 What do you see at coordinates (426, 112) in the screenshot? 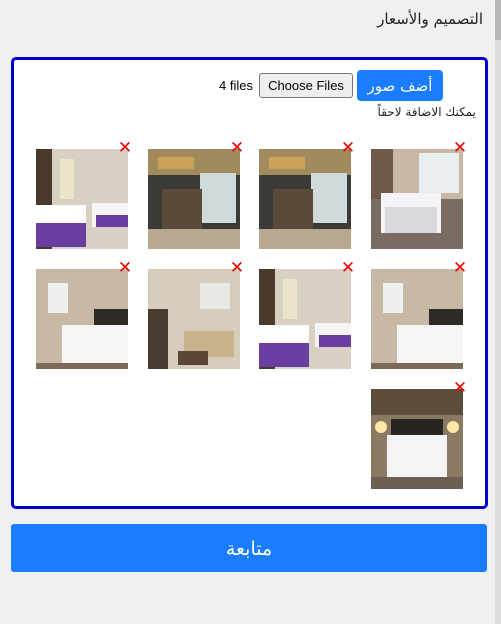
I see `add-later-hint: يمكنك الاضافة لاحقاً` at bounding box center [426, 112].